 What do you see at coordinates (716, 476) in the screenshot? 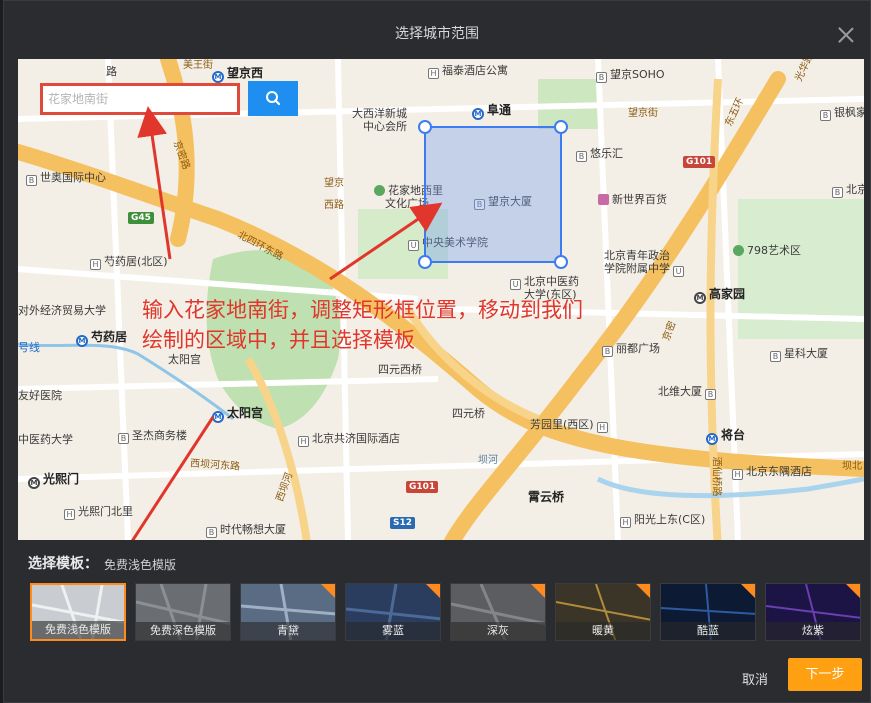
I see `jiuxianqiao-road-label: 酒仙桥路` at bounding box center [716, 476].